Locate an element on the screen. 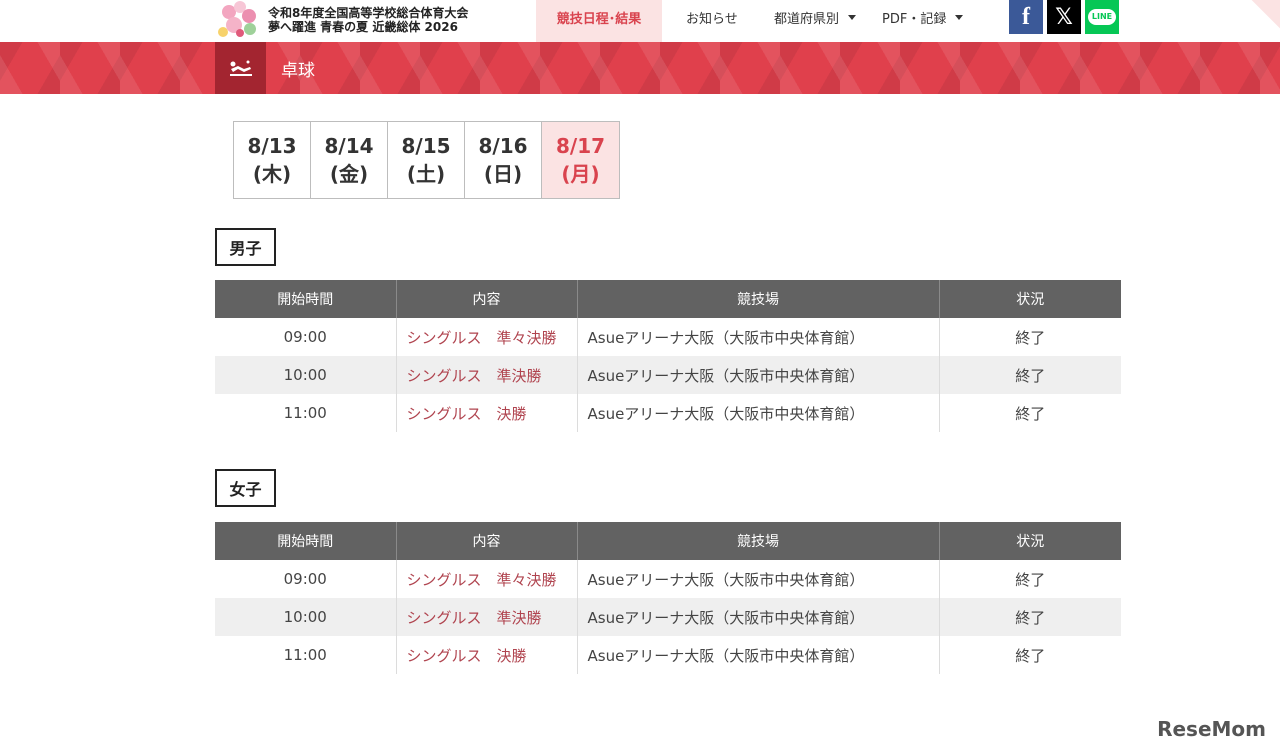  nav-prefectures: 都道府県別 is located at coordinates (825, 21).